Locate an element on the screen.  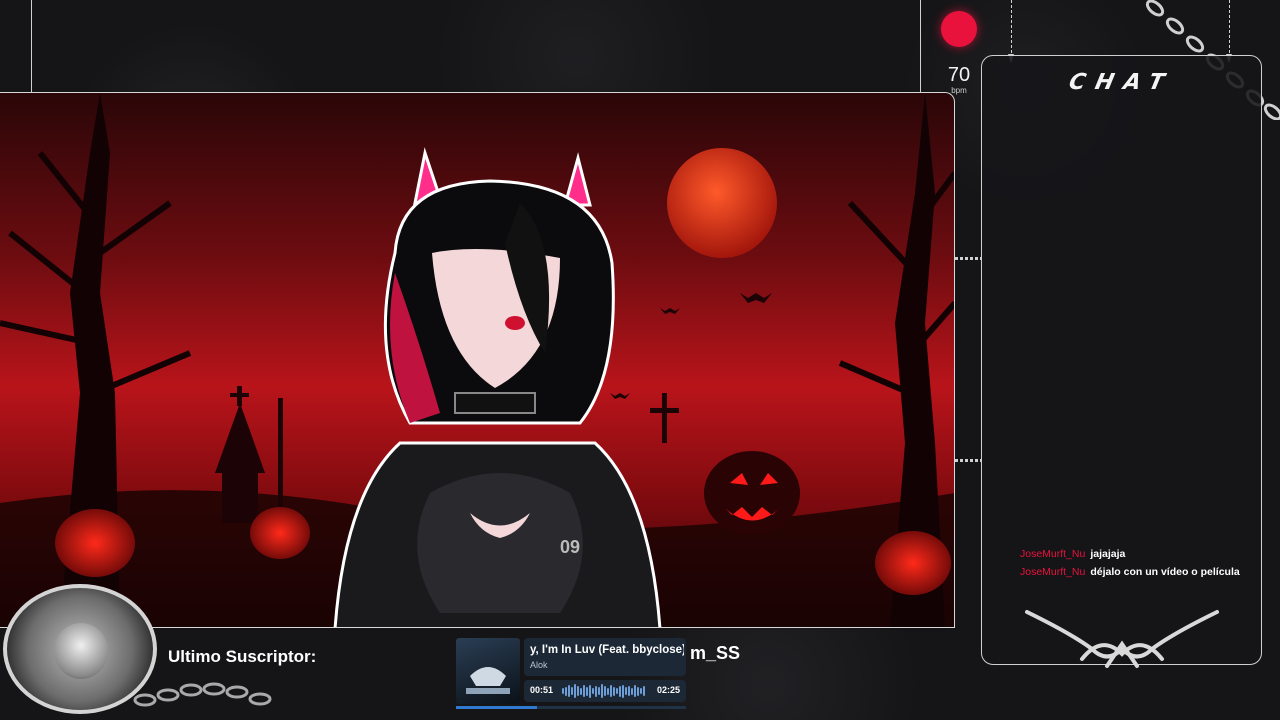
last-subscriber-name: m_SS is located at coordinates (715, 653).